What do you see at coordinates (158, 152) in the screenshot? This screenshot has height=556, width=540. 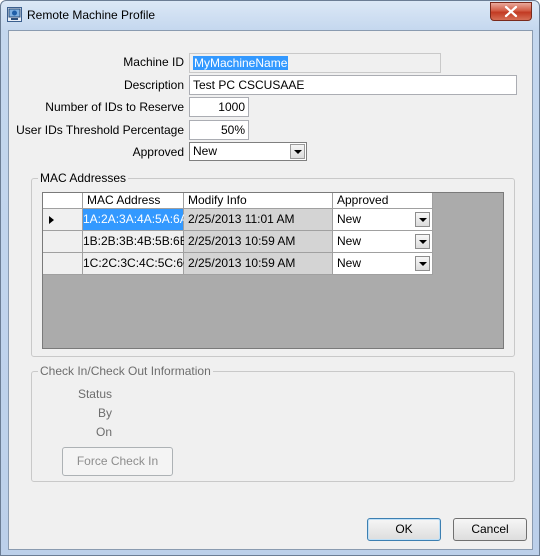 I see `approved-label: Approved` at bounding box center [158, 152].